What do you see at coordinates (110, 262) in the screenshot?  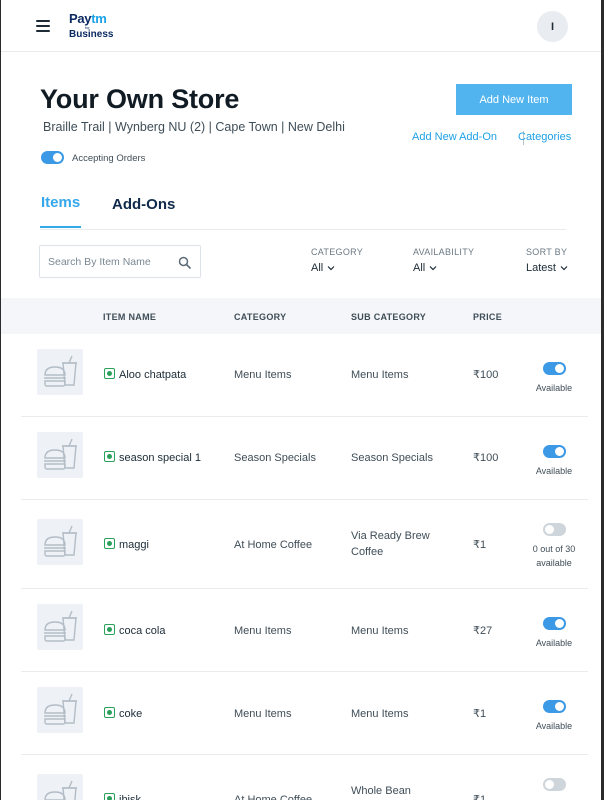 I see `search-input` at bounding box center [110, 262].